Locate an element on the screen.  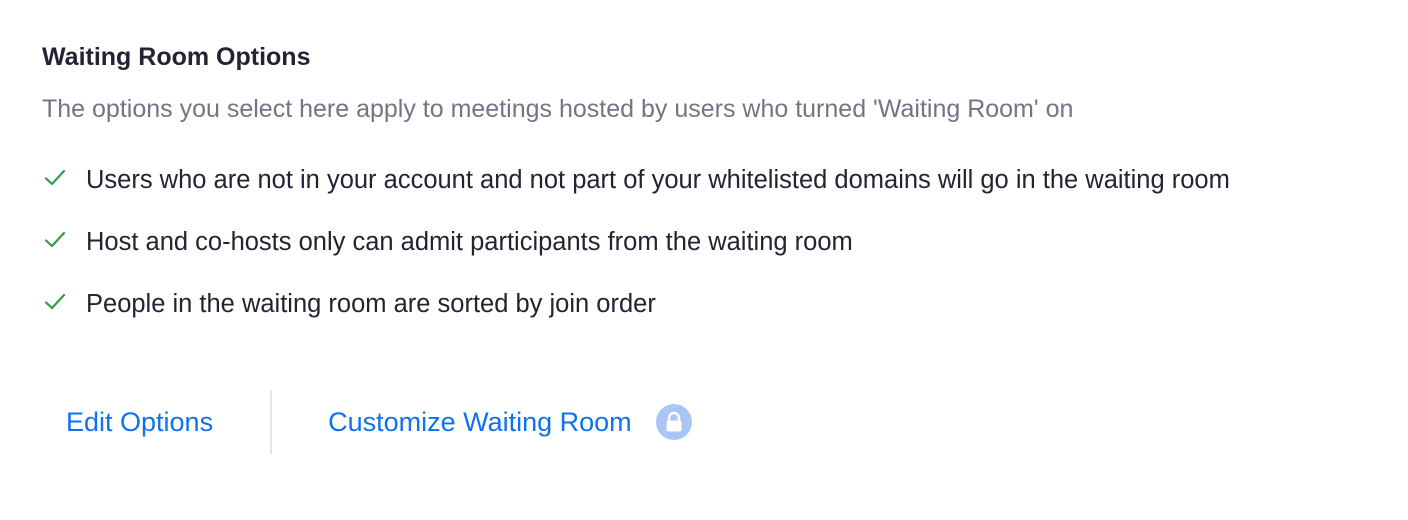
edit-options-link: Edit Options is located at coordinates (139, 422).